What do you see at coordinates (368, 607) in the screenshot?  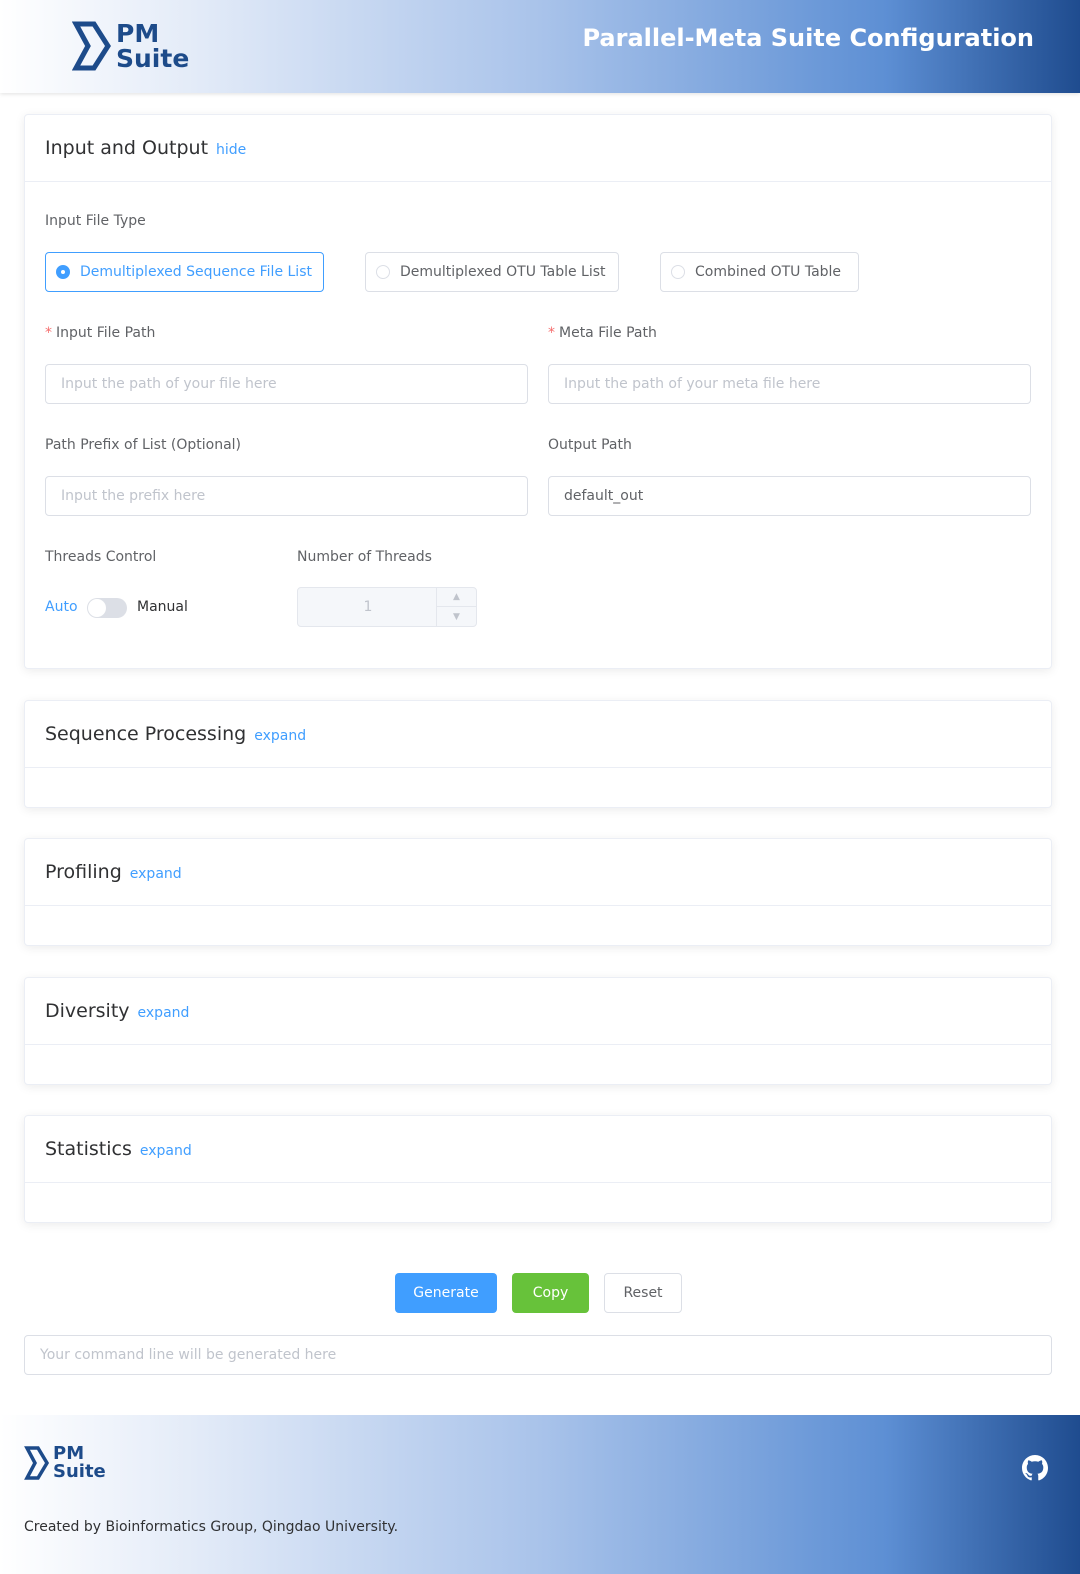 I see `threads-value: 1` at bounding box center [368, 607].